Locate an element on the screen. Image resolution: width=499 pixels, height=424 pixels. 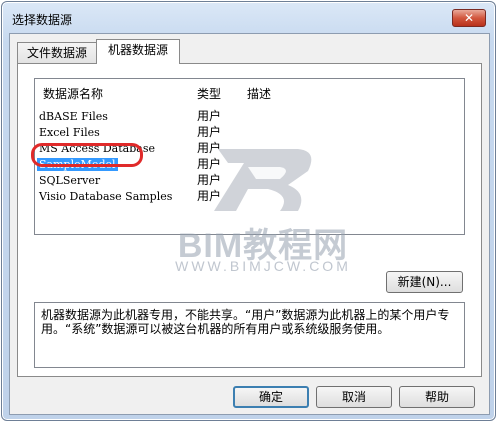
annotation-circle is located at coordinates (87, 155).